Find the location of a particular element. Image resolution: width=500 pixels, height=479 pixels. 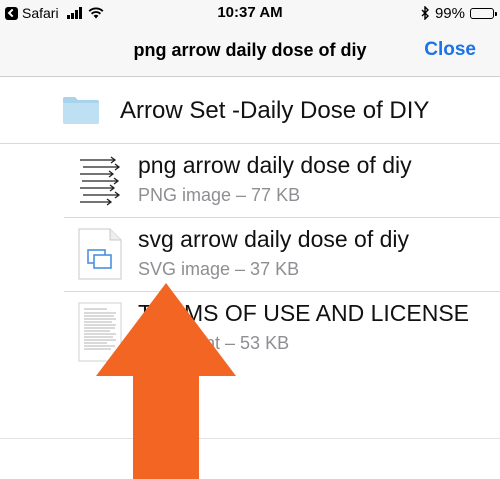

close-button: Close is located at coordinates (450, 50).